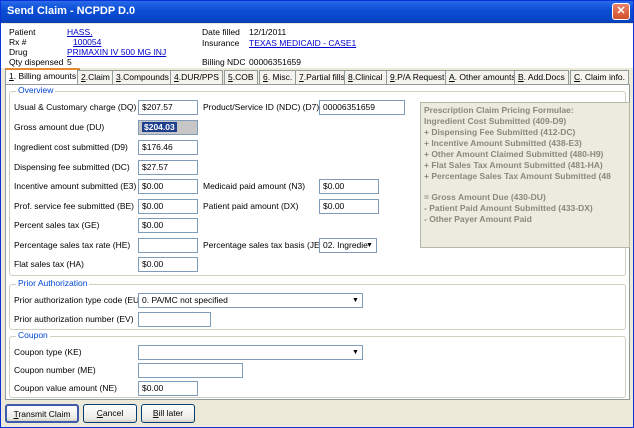  What do you see at coordinates (174, 319) in the screenshot?
I see `pa-number-field` at bounding box center [174, 319].